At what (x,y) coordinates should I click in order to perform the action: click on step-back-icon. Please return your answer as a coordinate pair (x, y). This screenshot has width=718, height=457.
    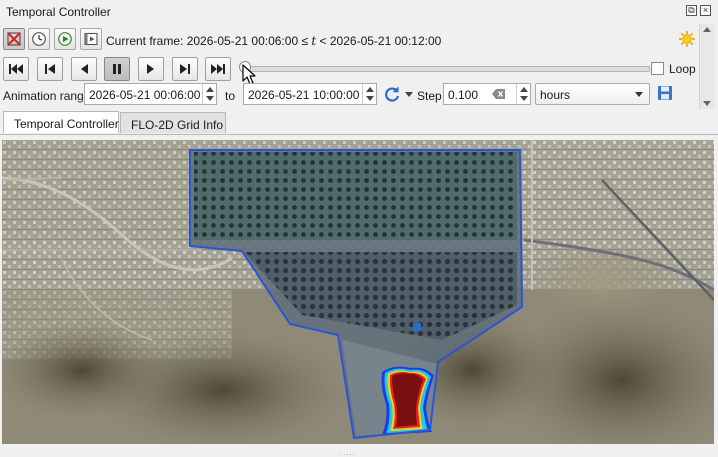
    Looking at the image, I should click on (50, 69).